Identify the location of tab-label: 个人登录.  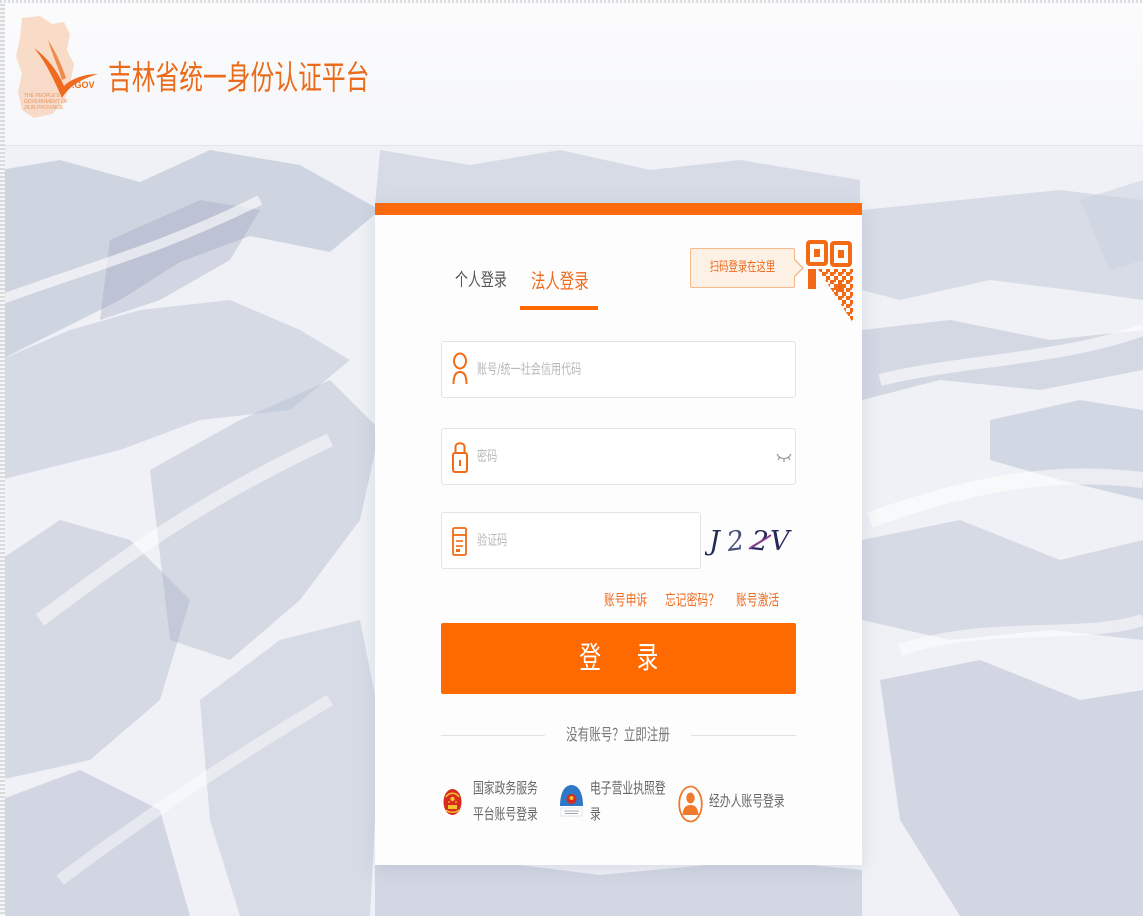
(481, 280).